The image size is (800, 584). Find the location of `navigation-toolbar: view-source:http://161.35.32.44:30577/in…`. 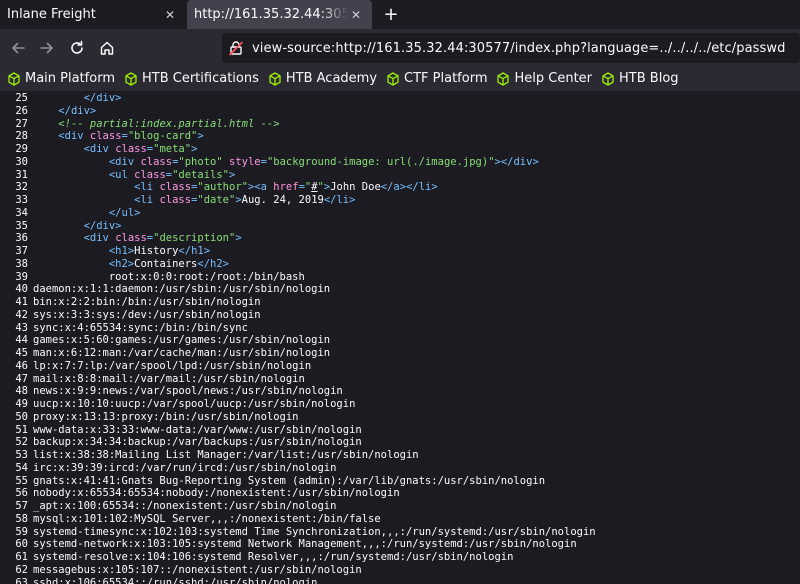

navigation-toolbar: view-source:http://161.35.32.44:30577/in… is located at coordinates (400, 47).